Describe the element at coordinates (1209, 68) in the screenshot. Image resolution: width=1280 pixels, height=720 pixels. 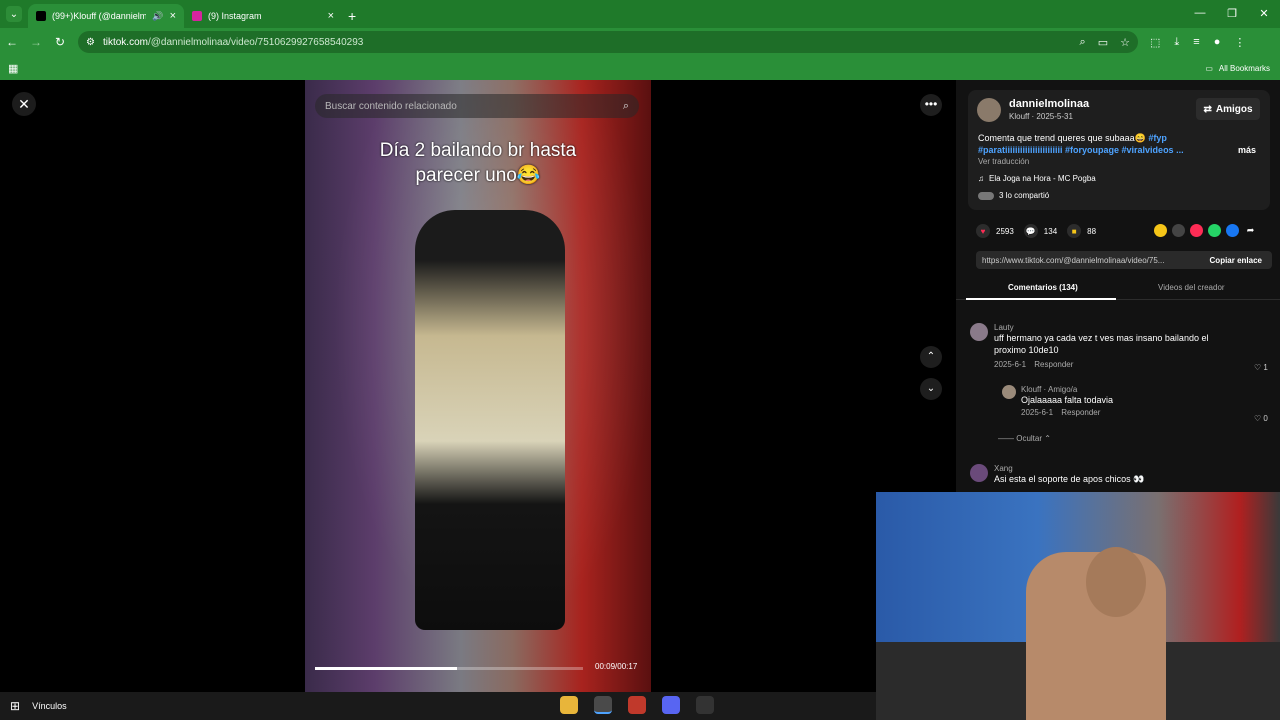
I see `folder-icon: ▭` at that location.